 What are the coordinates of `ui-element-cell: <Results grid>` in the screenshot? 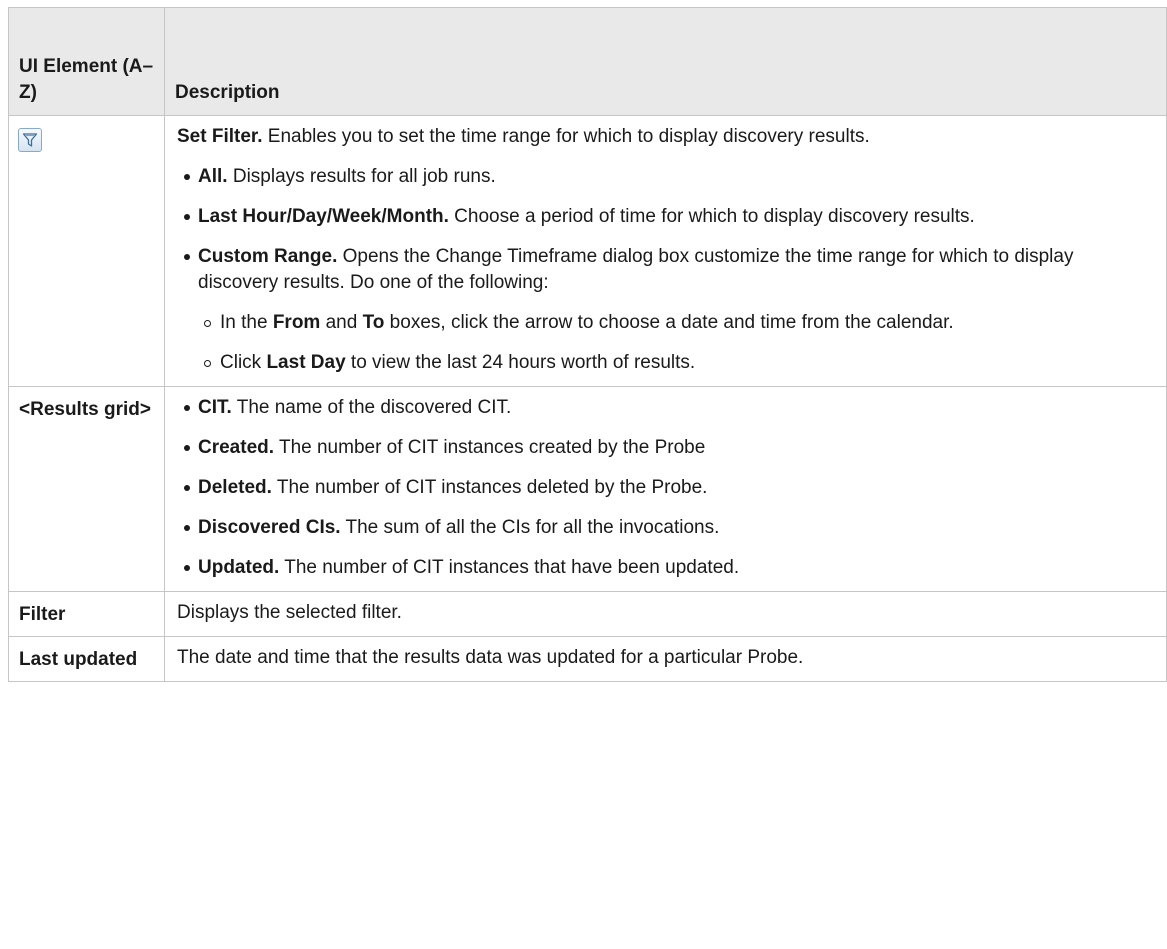 It's located at (86, 489).